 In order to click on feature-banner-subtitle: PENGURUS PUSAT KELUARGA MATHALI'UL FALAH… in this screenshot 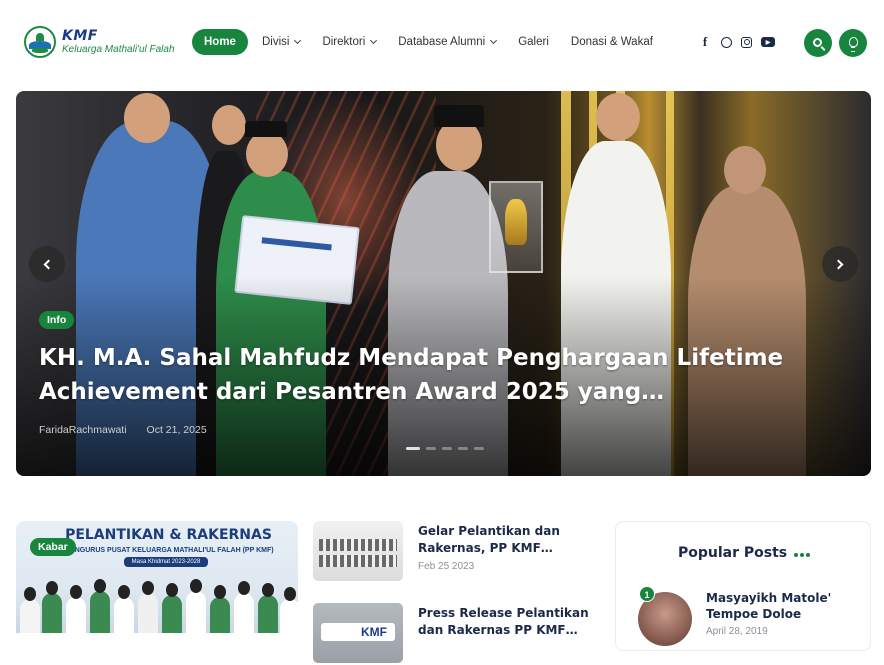, I will do `click(169, 550)`.